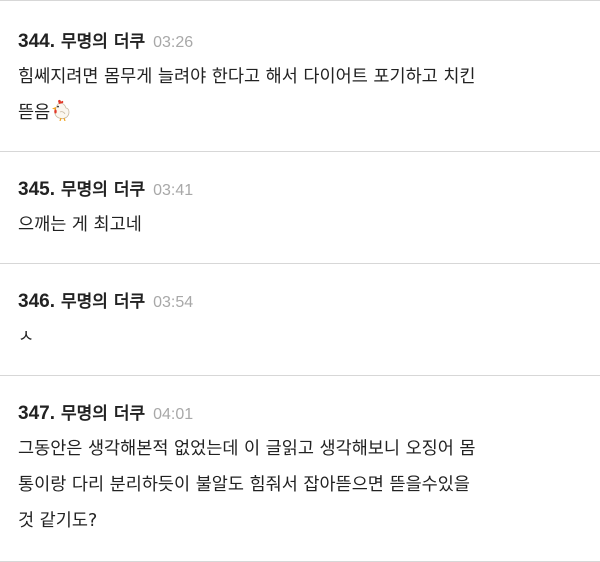 This screenshot has height=562, width=600. I want to click on comment-header: 345. 무명의 더쿠 03:41, so click(309, 189).